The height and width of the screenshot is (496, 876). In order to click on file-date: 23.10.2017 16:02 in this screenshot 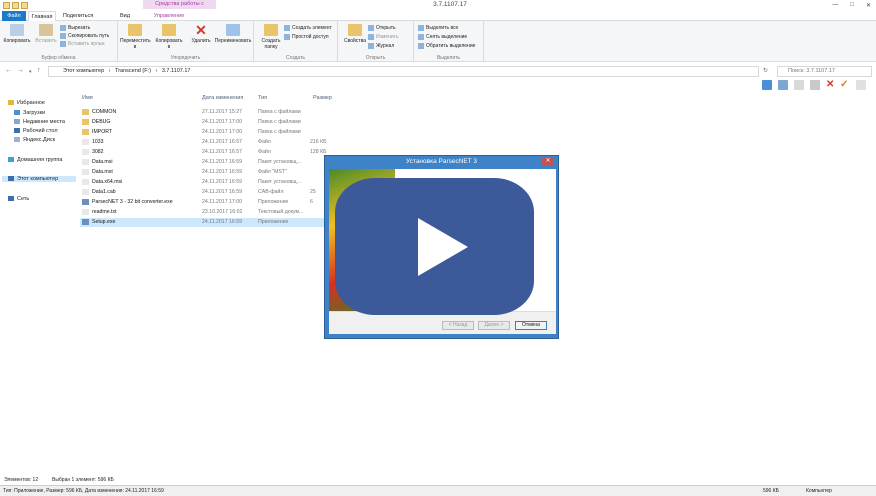, I will do `click(222, 212)`.